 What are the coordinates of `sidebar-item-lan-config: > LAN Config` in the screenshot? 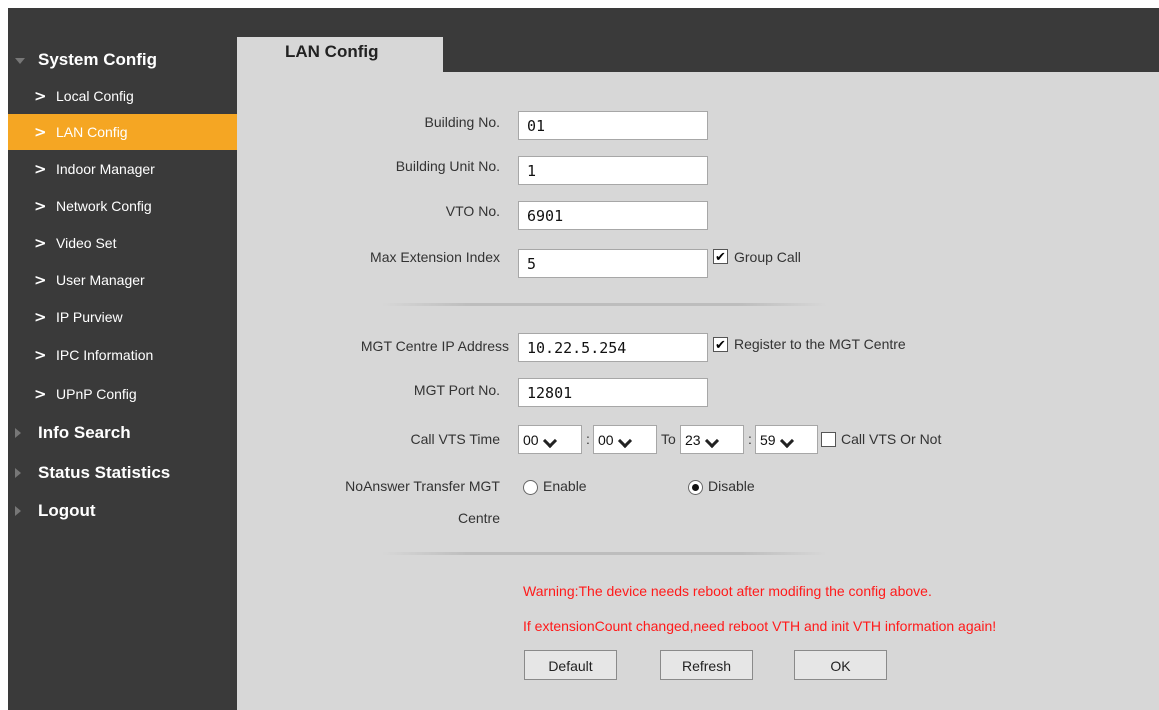 It's located at (122, 132).